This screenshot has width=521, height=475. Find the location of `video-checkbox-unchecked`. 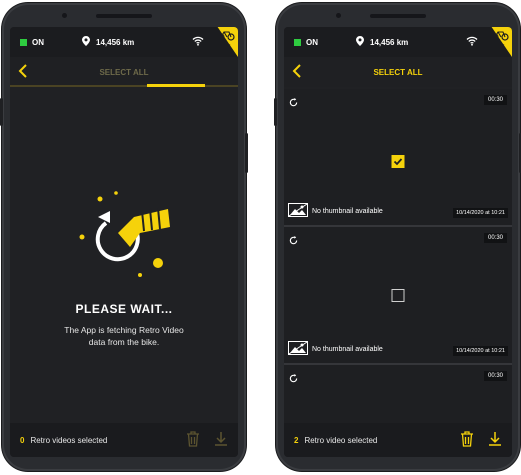

video-checkbox-unchecked is located at coordinates (398, 295).